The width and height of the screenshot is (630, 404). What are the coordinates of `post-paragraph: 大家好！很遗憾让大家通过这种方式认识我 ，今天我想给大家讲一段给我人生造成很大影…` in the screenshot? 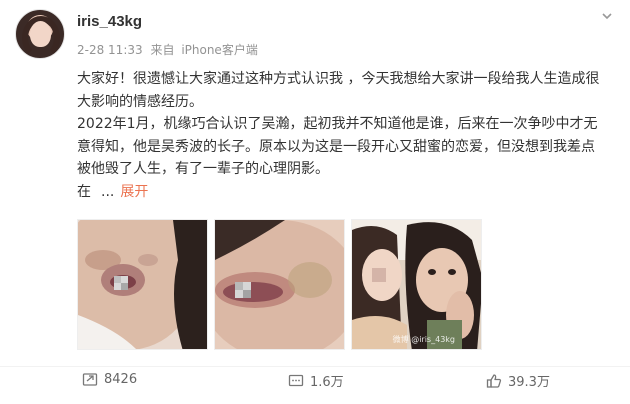 It's located at (338, 90).